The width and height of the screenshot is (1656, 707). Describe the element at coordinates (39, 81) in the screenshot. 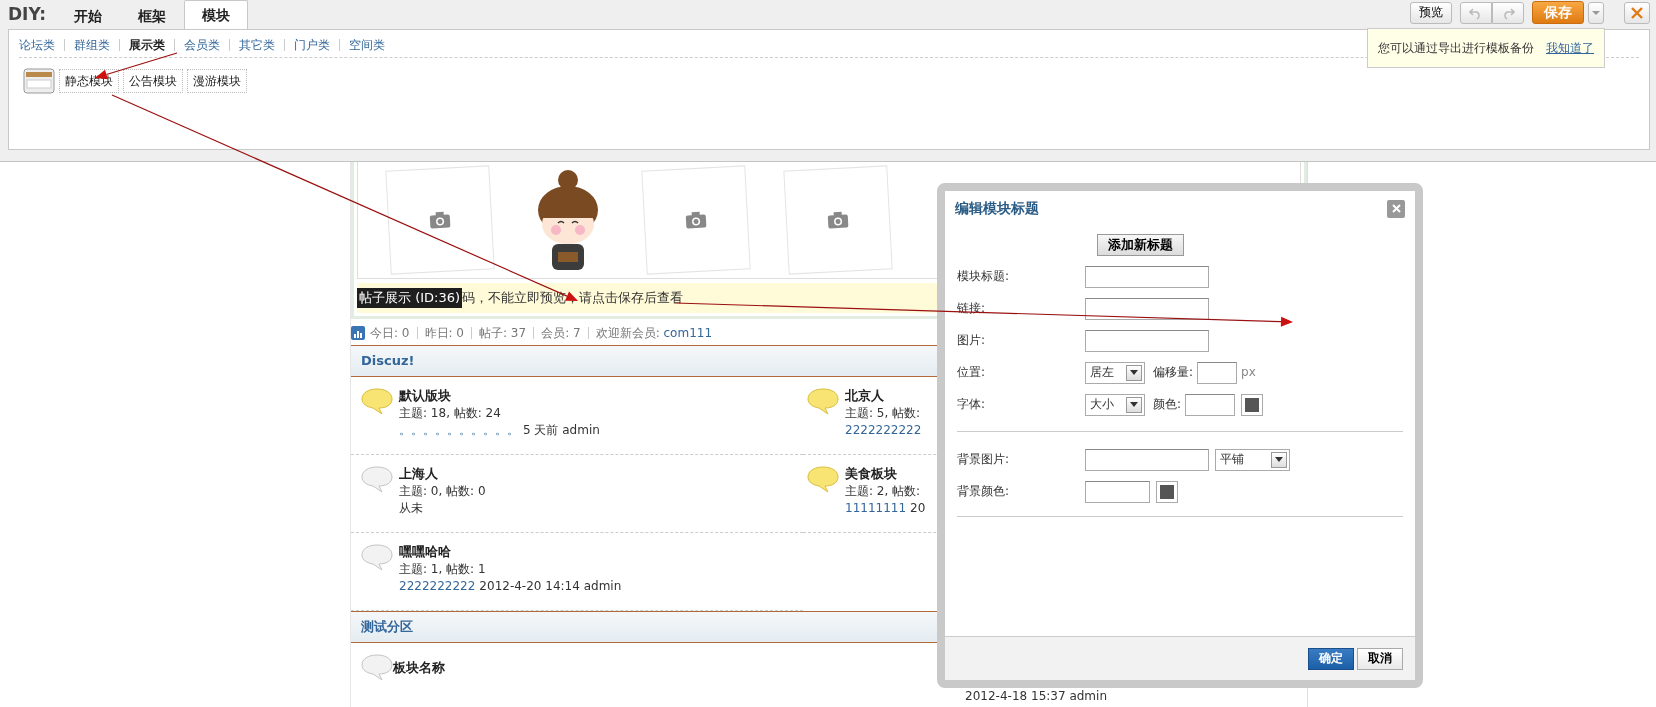

I see `window-icon` at that location.